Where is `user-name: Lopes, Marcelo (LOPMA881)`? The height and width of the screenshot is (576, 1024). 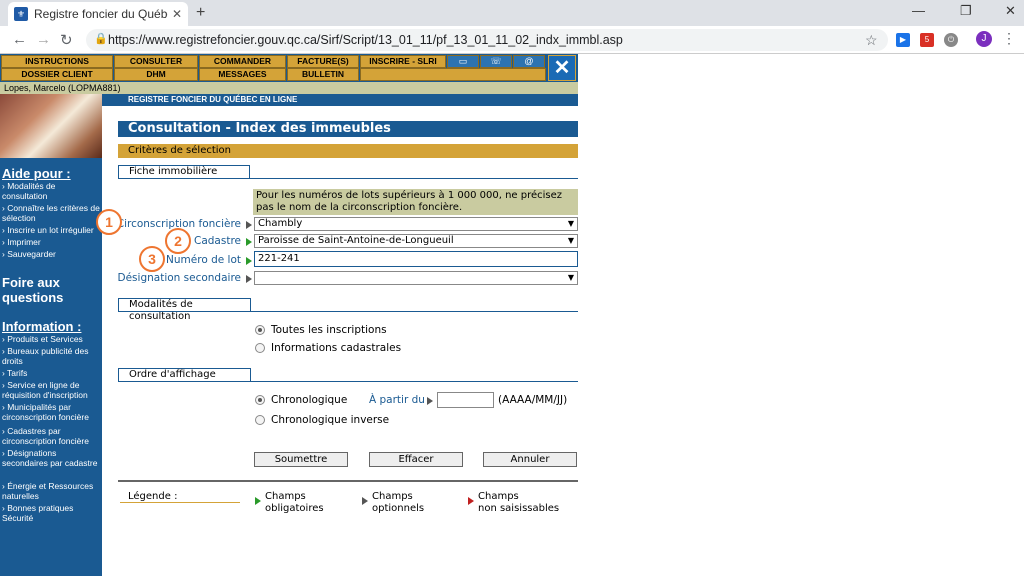 user-name: Lopes, Marcelo (LOPMA881) is located at coordinates (289, 88).